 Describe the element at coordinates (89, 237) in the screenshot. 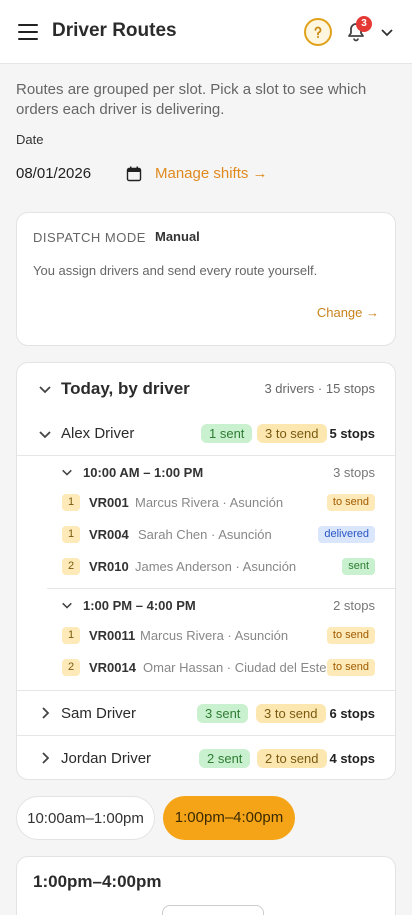

I see `dispatch-mode-label: DISPATCH MODE` at that location.